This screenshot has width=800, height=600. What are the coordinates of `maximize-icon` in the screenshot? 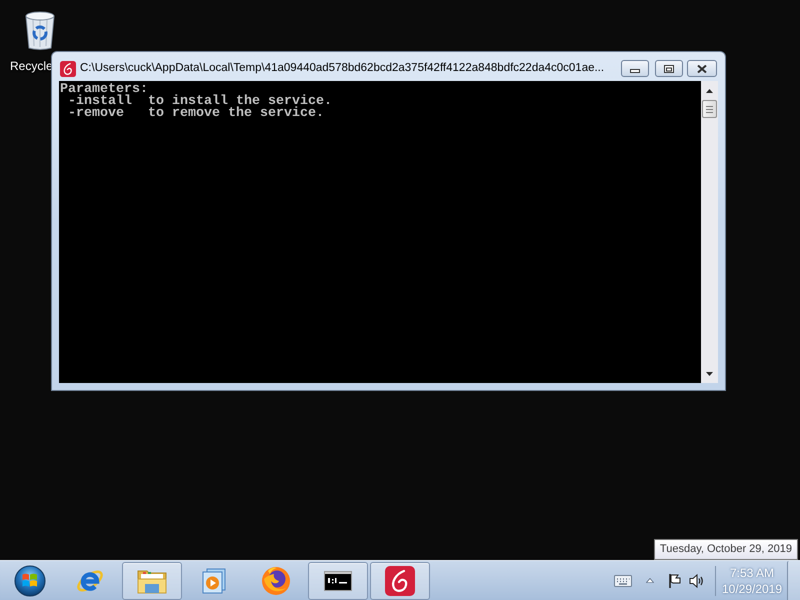 It's located at (669, 68).